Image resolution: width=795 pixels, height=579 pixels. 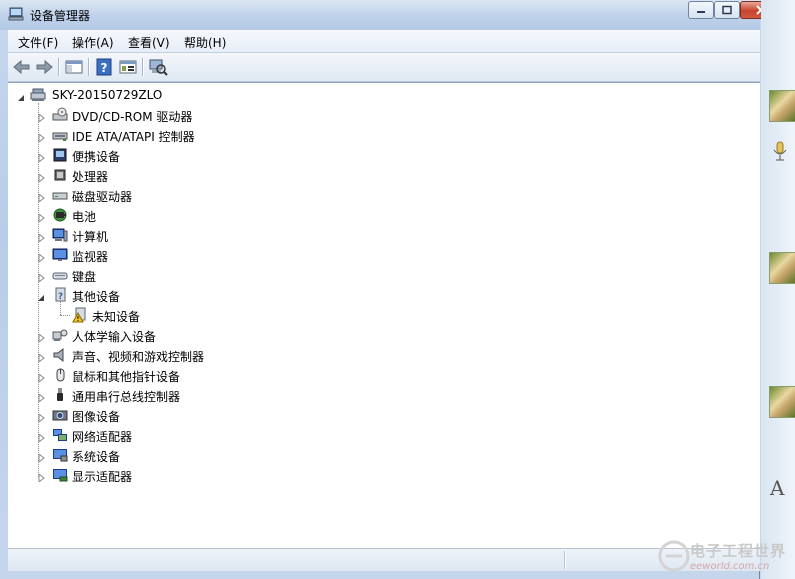 I want to click on help-icon: ?, so click(x=104, y=67).